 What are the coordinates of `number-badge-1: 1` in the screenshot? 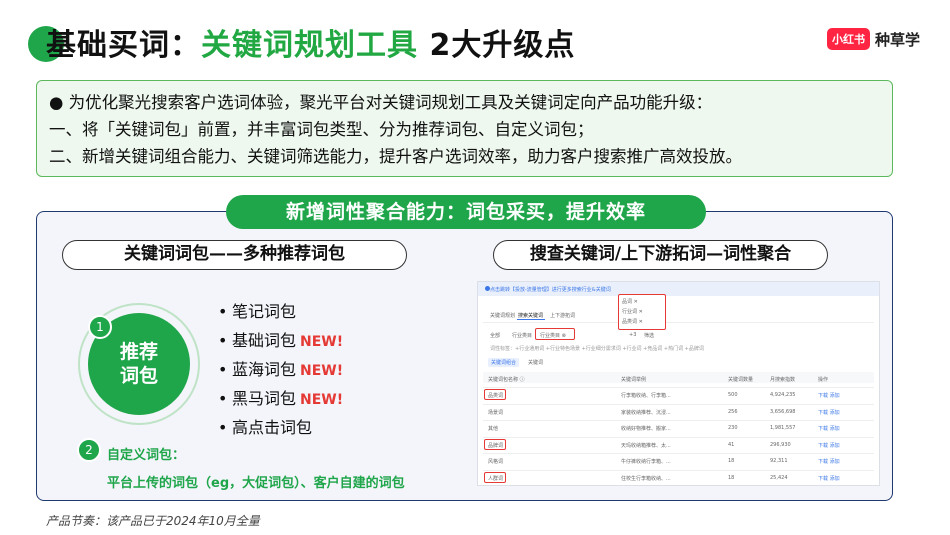 It's located at (100, 327).